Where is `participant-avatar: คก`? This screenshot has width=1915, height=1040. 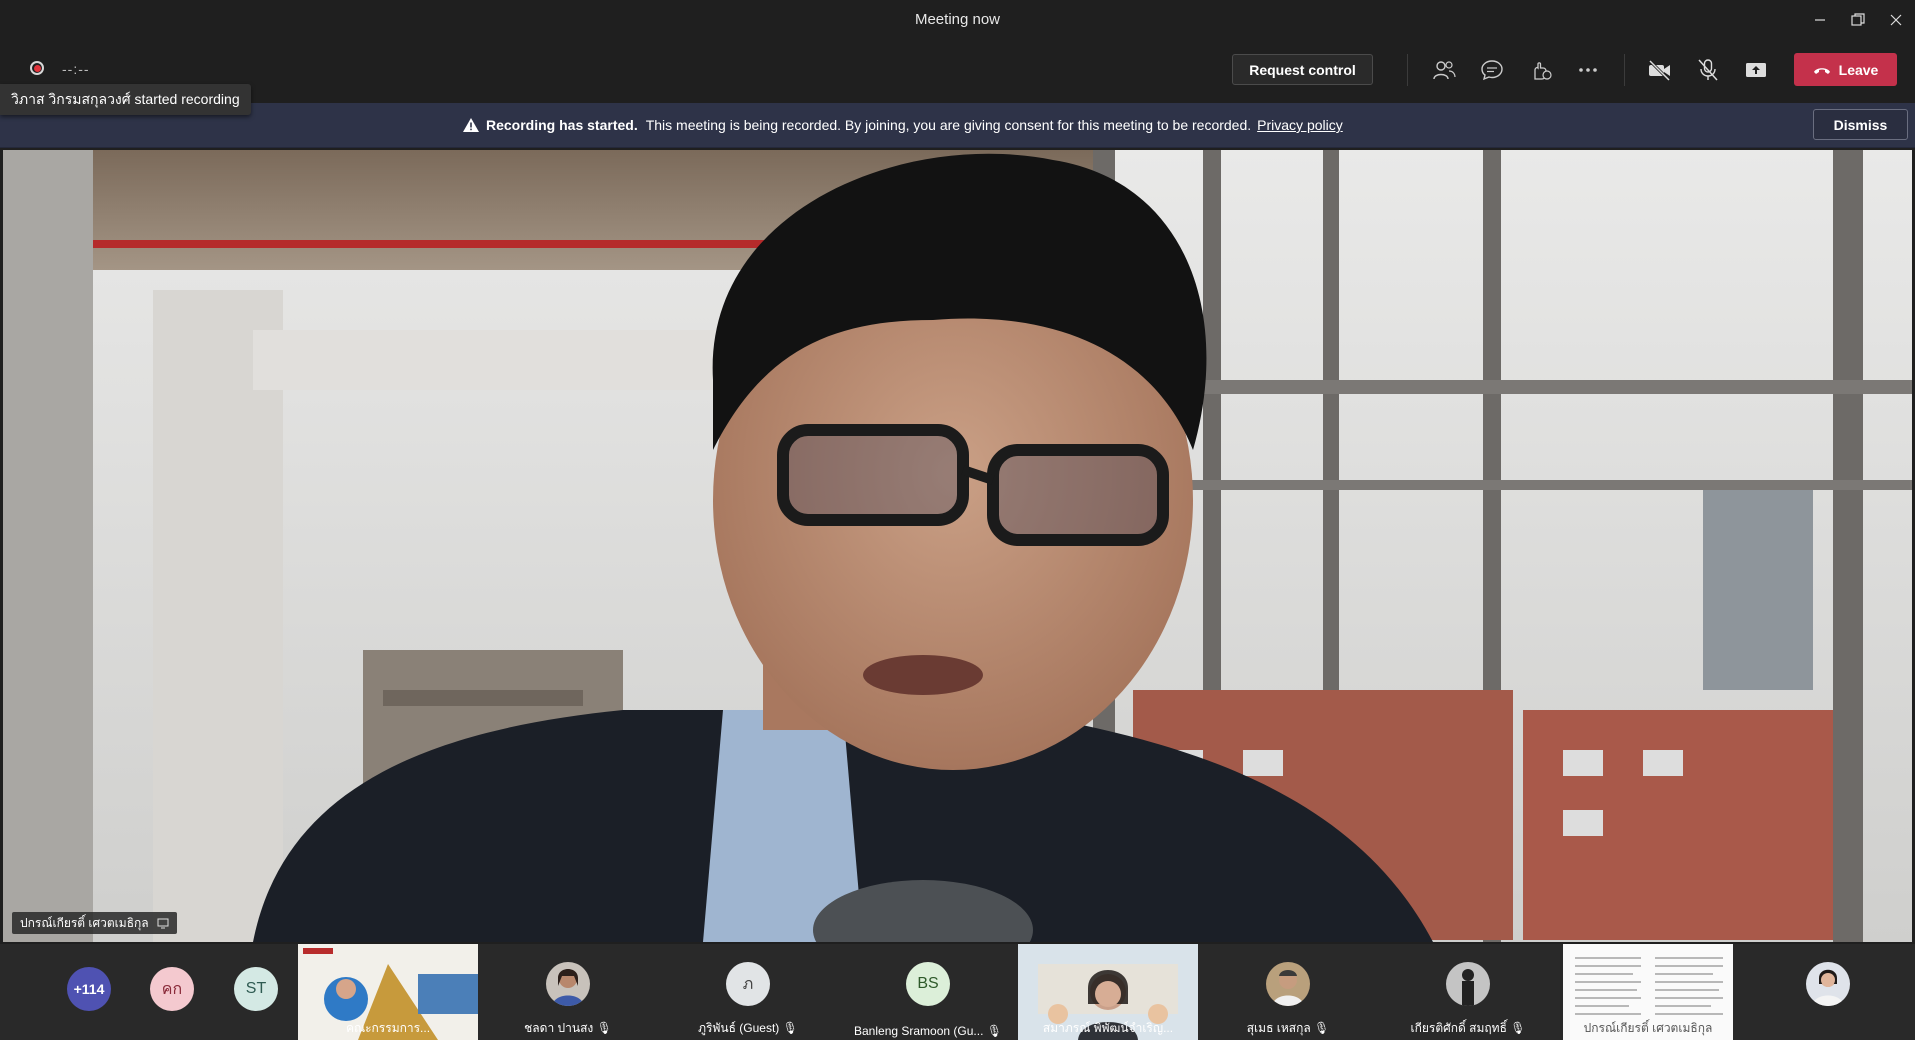
participant-avatar: คก is located at coordinates (172, 989).